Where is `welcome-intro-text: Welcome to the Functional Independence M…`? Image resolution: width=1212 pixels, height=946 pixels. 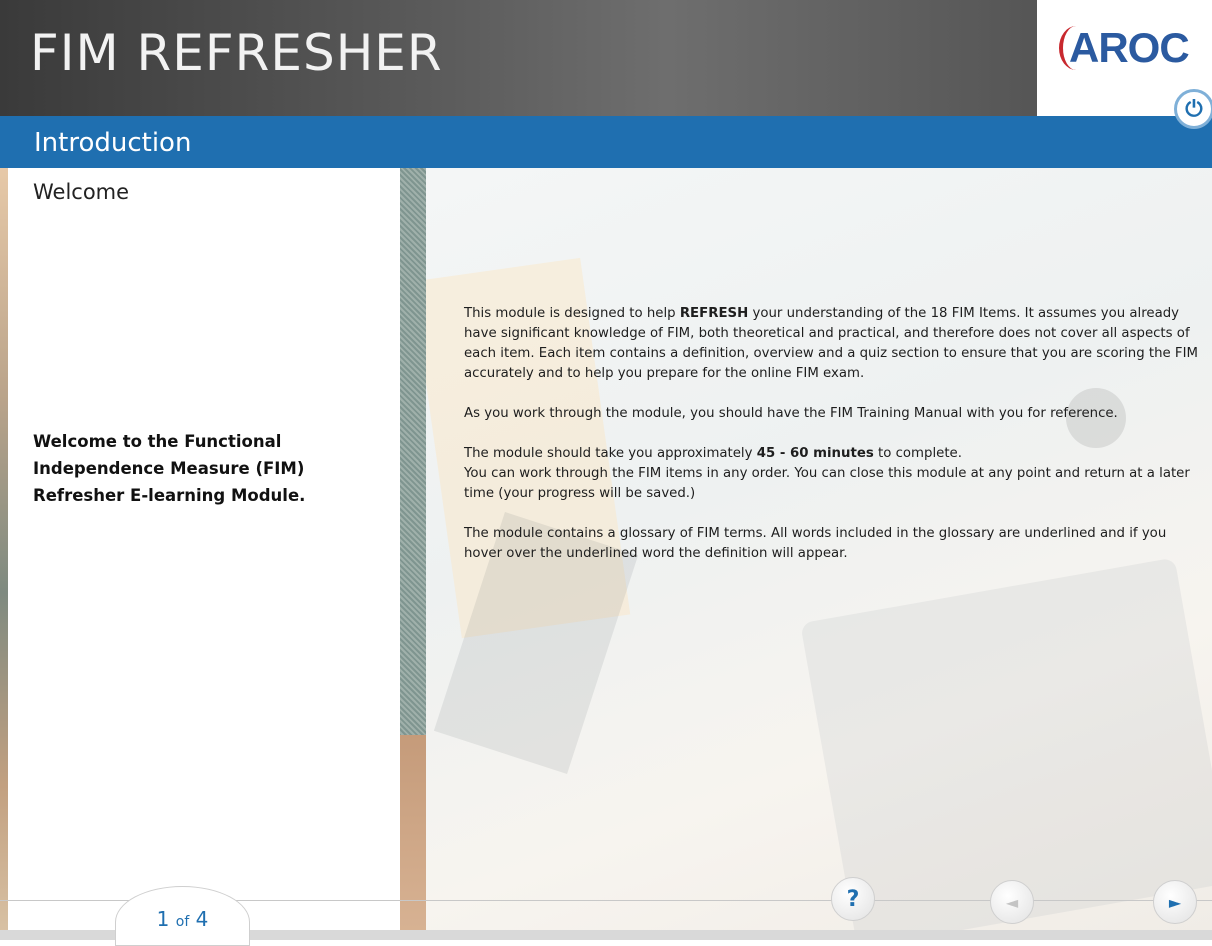 welcome-intro-text: Welcome to the Functional Independence M… is located at coordinates (169, 468).